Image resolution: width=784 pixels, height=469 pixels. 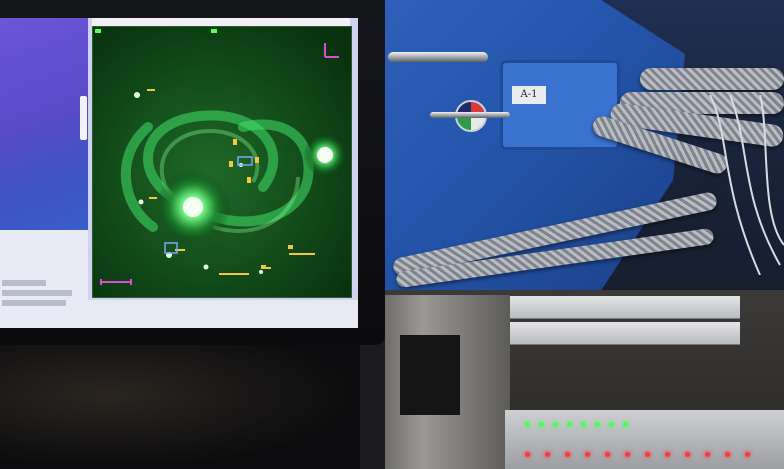 What do you see at coordinates (221, 22) in the screenshot?
I see `viewer-top-bar` at bounding box center [221, 22].